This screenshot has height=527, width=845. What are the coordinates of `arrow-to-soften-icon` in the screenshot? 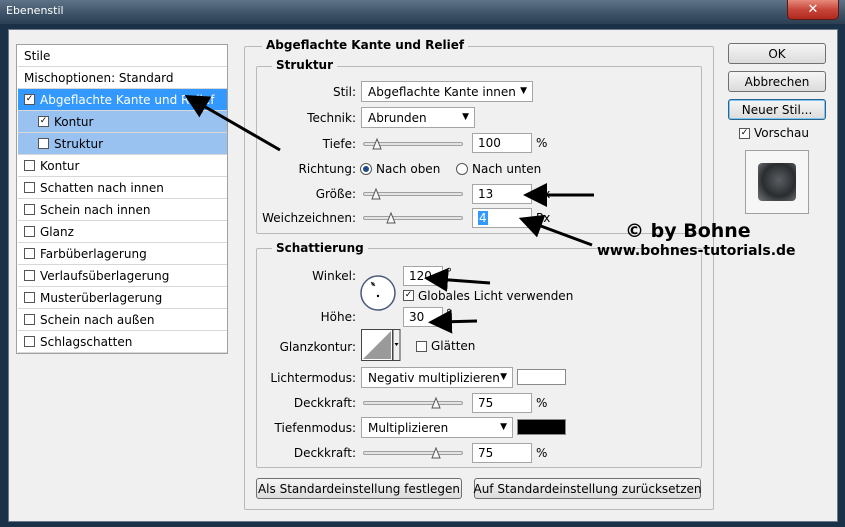 It's located at (555, 230).